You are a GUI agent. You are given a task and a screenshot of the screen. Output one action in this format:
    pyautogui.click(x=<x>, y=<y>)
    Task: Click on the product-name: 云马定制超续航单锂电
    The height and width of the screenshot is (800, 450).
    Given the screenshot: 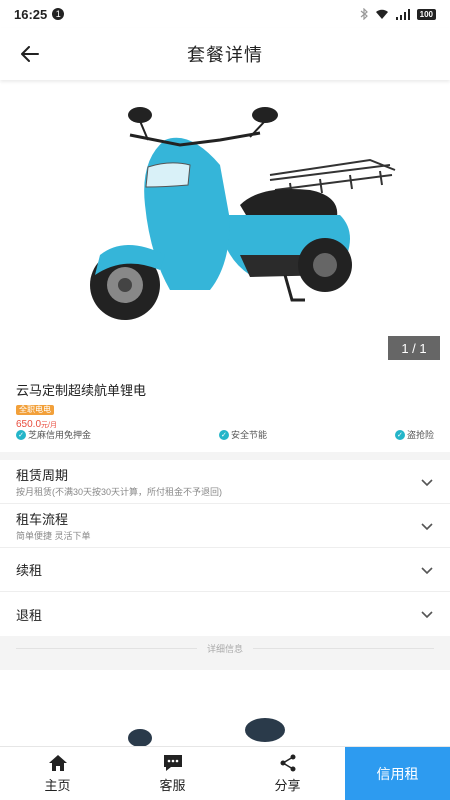 What is the action you would take?
    pyautogui.click(x=81, y=390)
    